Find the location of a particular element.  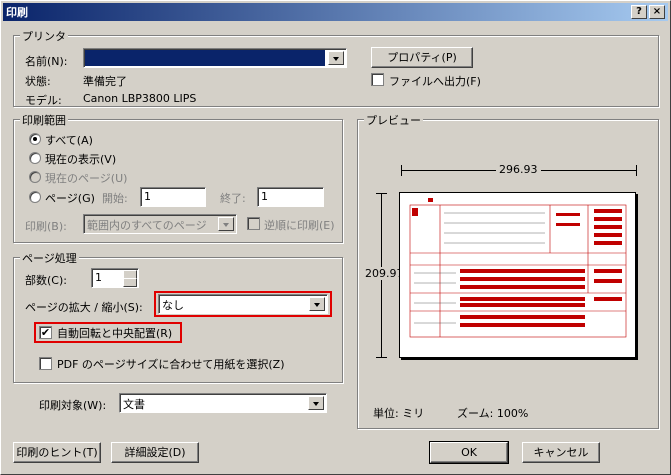

scaling-select: なし is located at coordinates (243, 304).